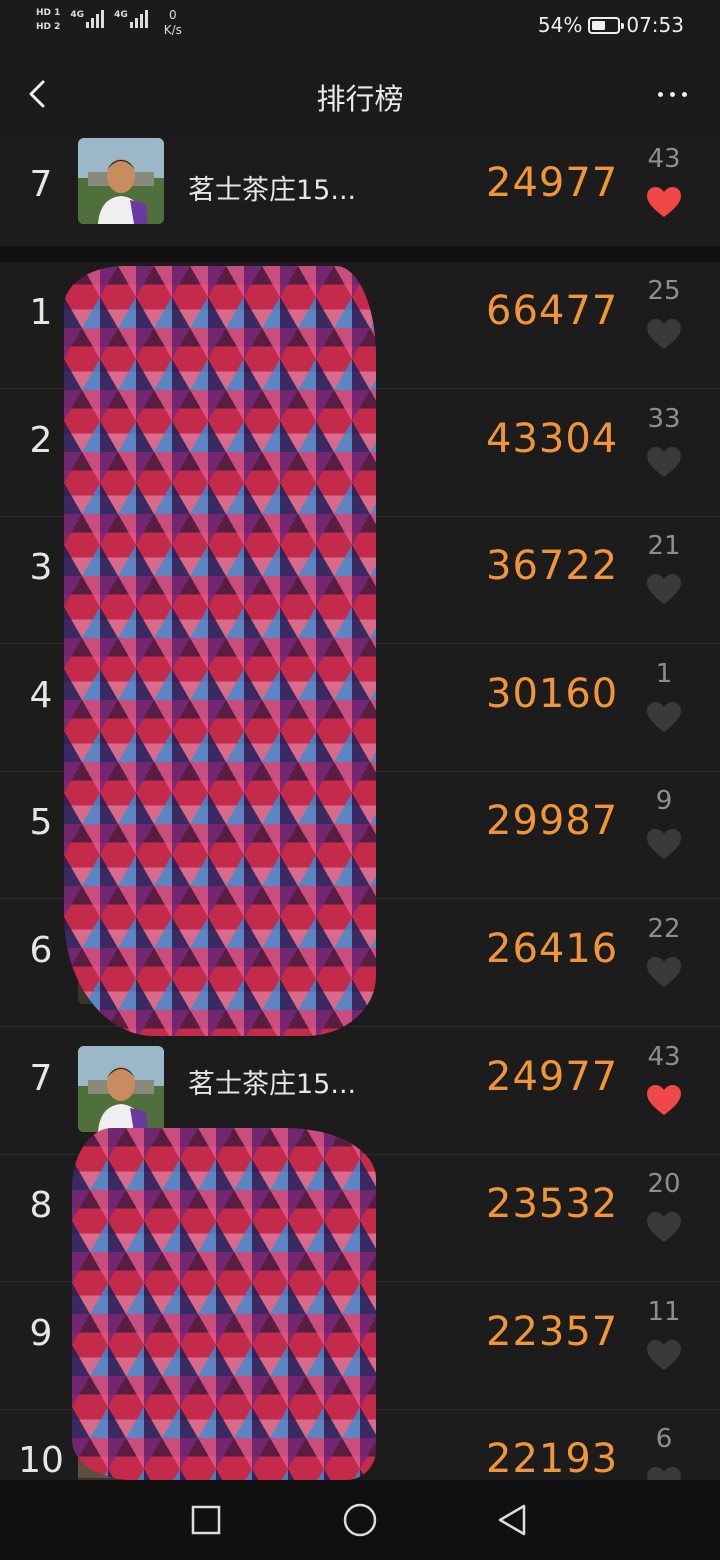 This screenshot has height=1560, width=720. Describe the element at coordinates (131, 18) in the screenshot. I see `signal-2-icon: 4G` at that location.